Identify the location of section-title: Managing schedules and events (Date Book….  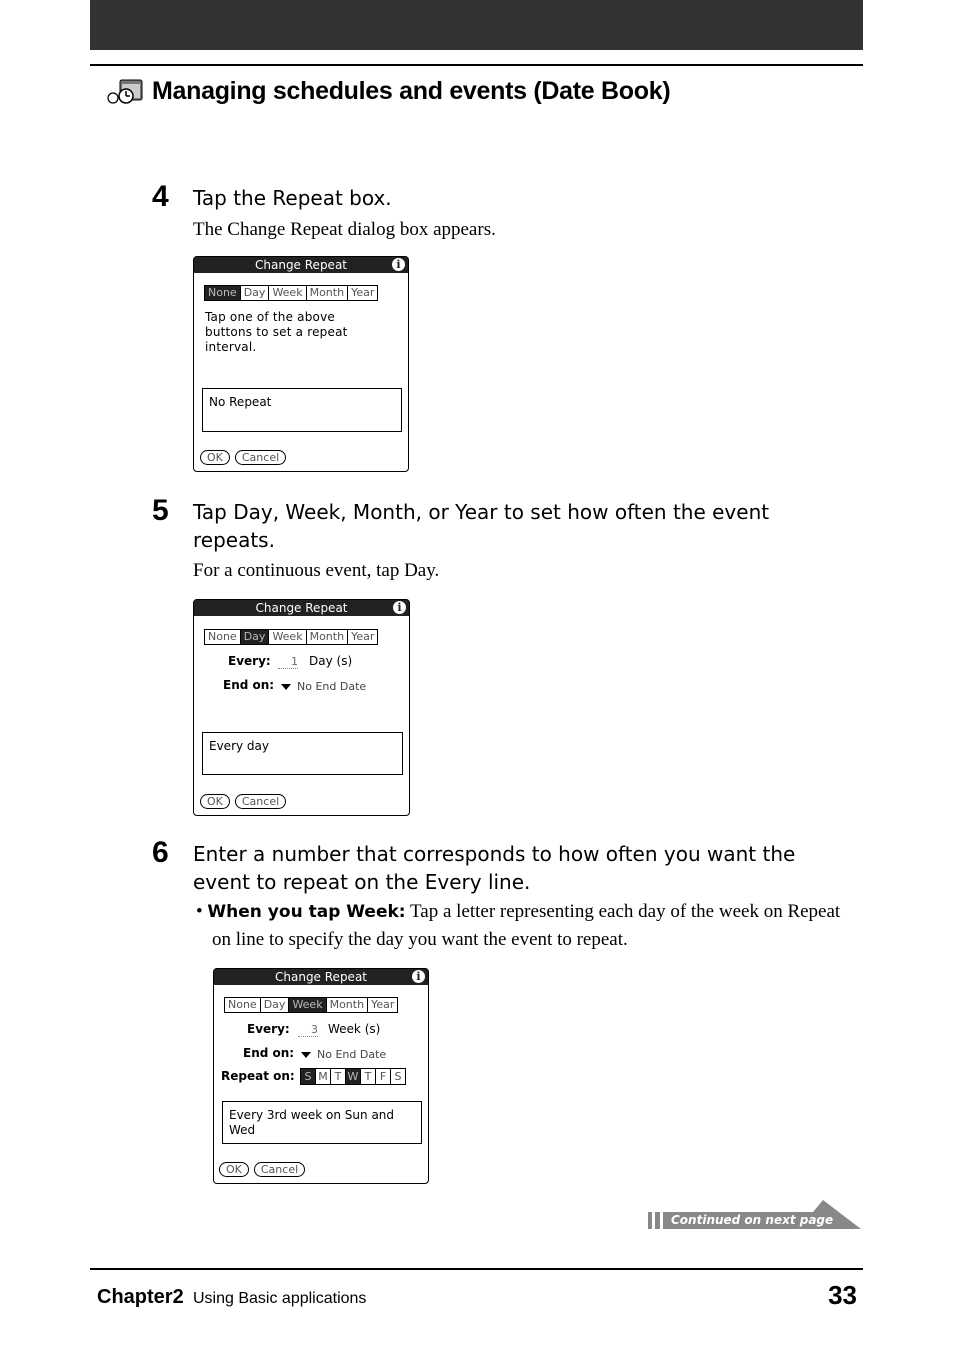
(388, 91).